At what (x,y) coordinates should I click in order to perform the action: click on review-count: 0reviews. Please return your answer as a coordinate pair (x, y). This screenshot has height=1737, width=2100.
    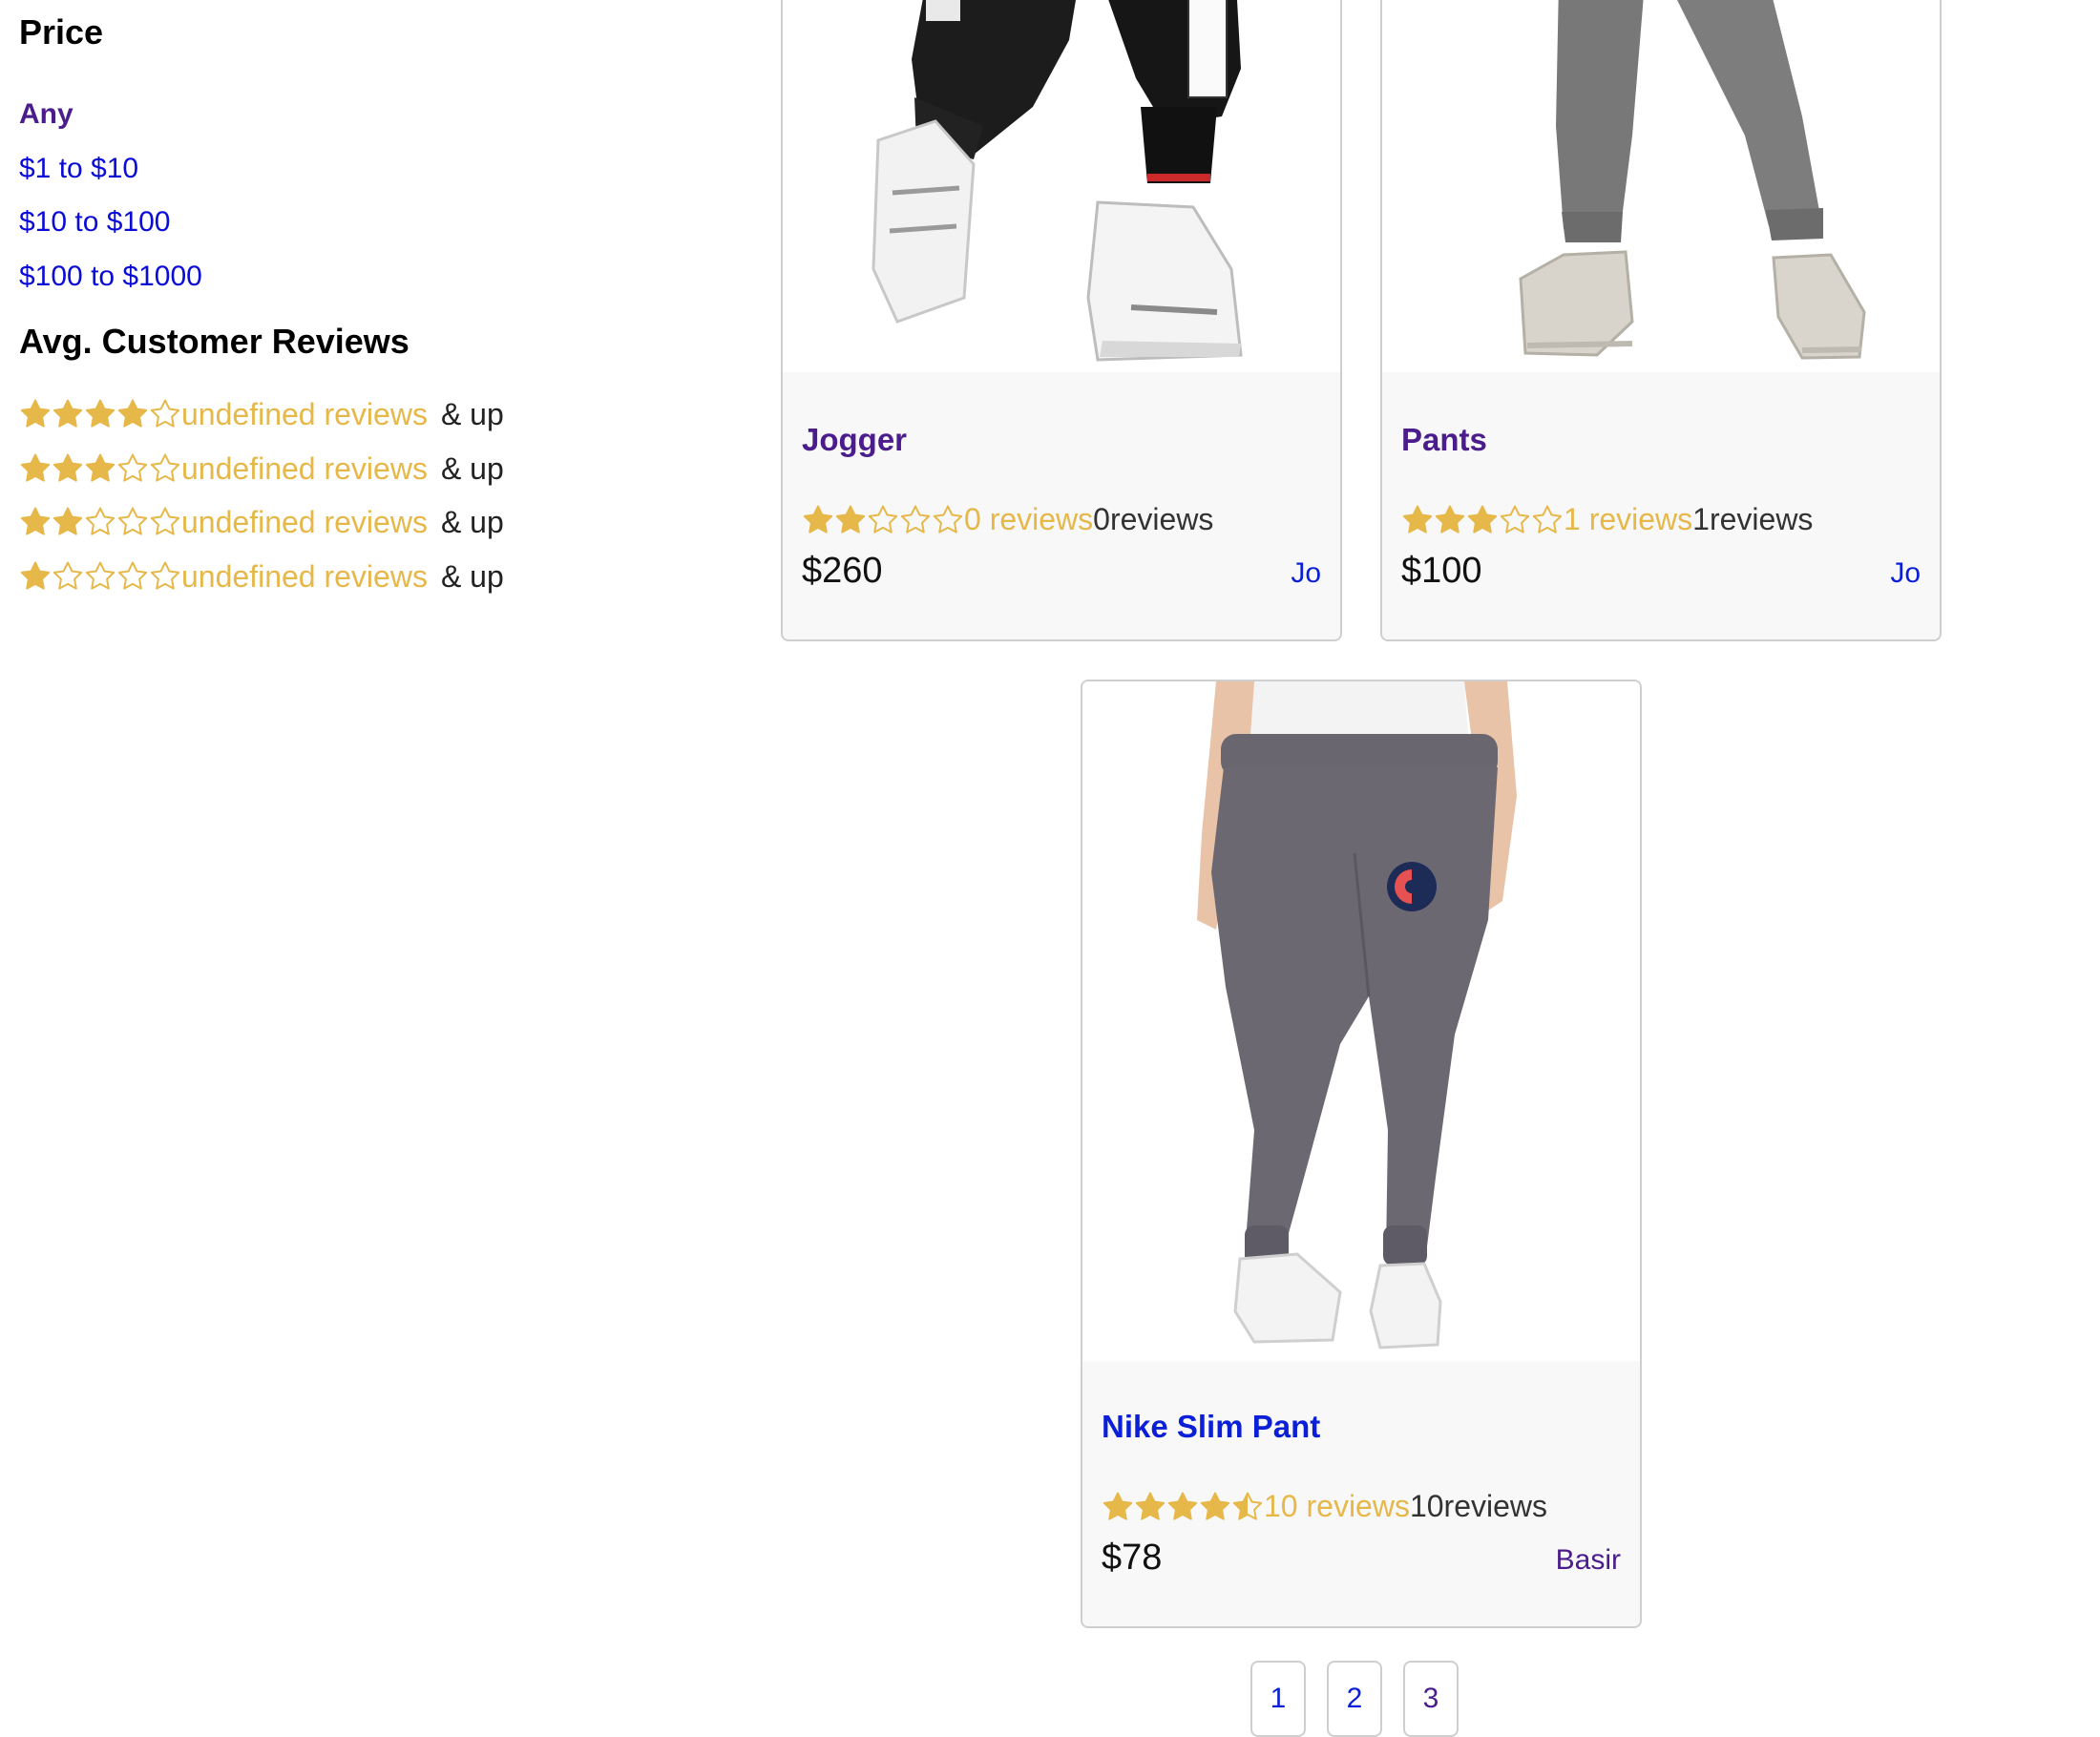
    Looking at the image, I should click on (1154, 519).